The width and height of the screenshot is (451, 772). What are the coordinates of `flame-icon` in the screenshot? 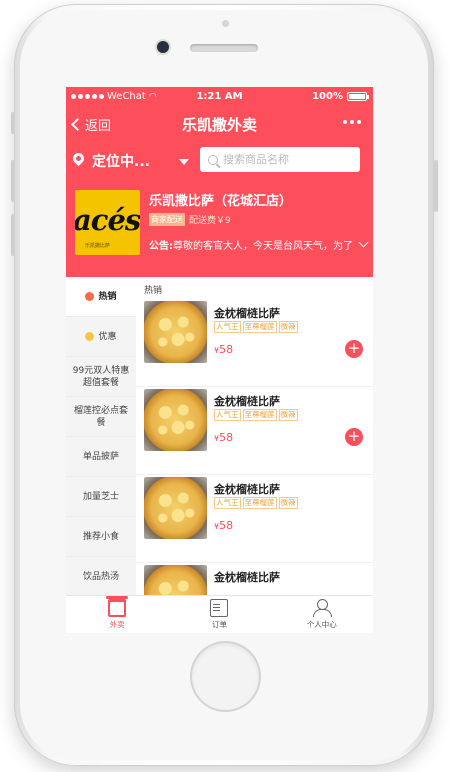 It's located at (90, 296).